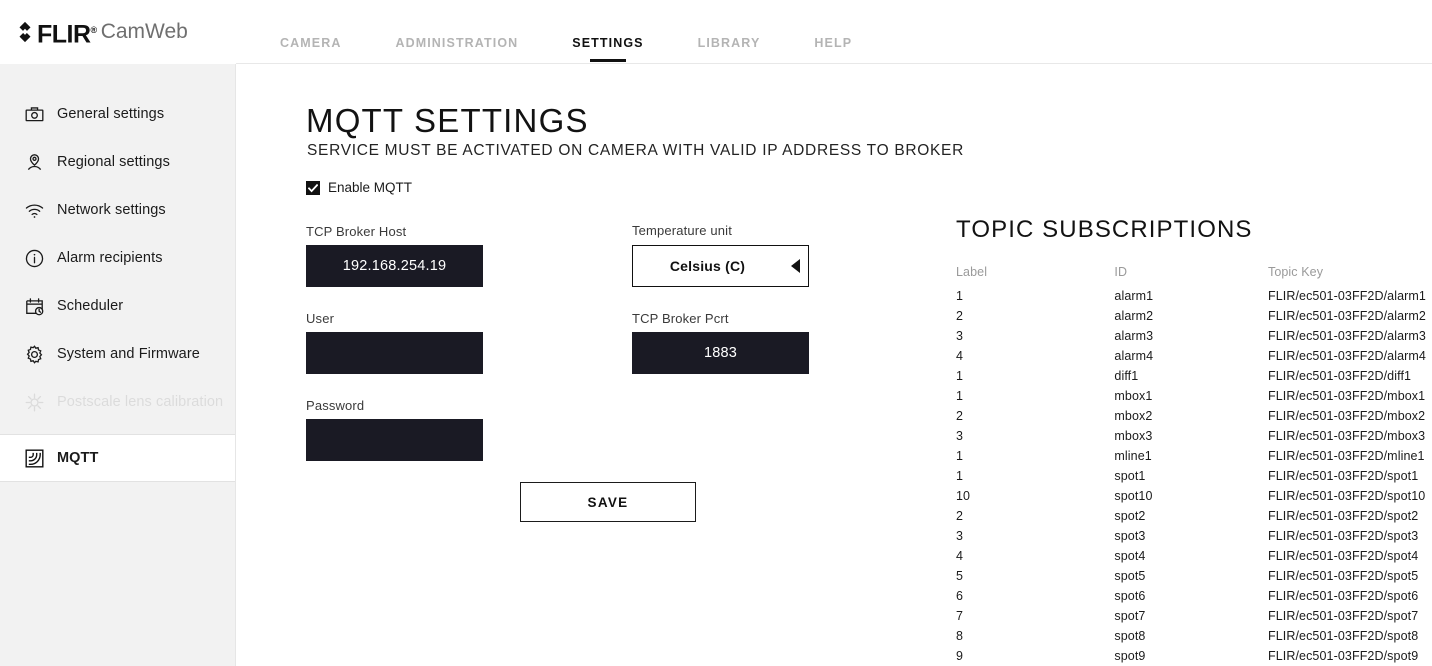  What do you see at coordinates (1343, 516) in the screenshot?
I see `subscription-topic-key-cell: FLIR/ec501-03FF2D/spot2` at bounding box center [1343, 516].